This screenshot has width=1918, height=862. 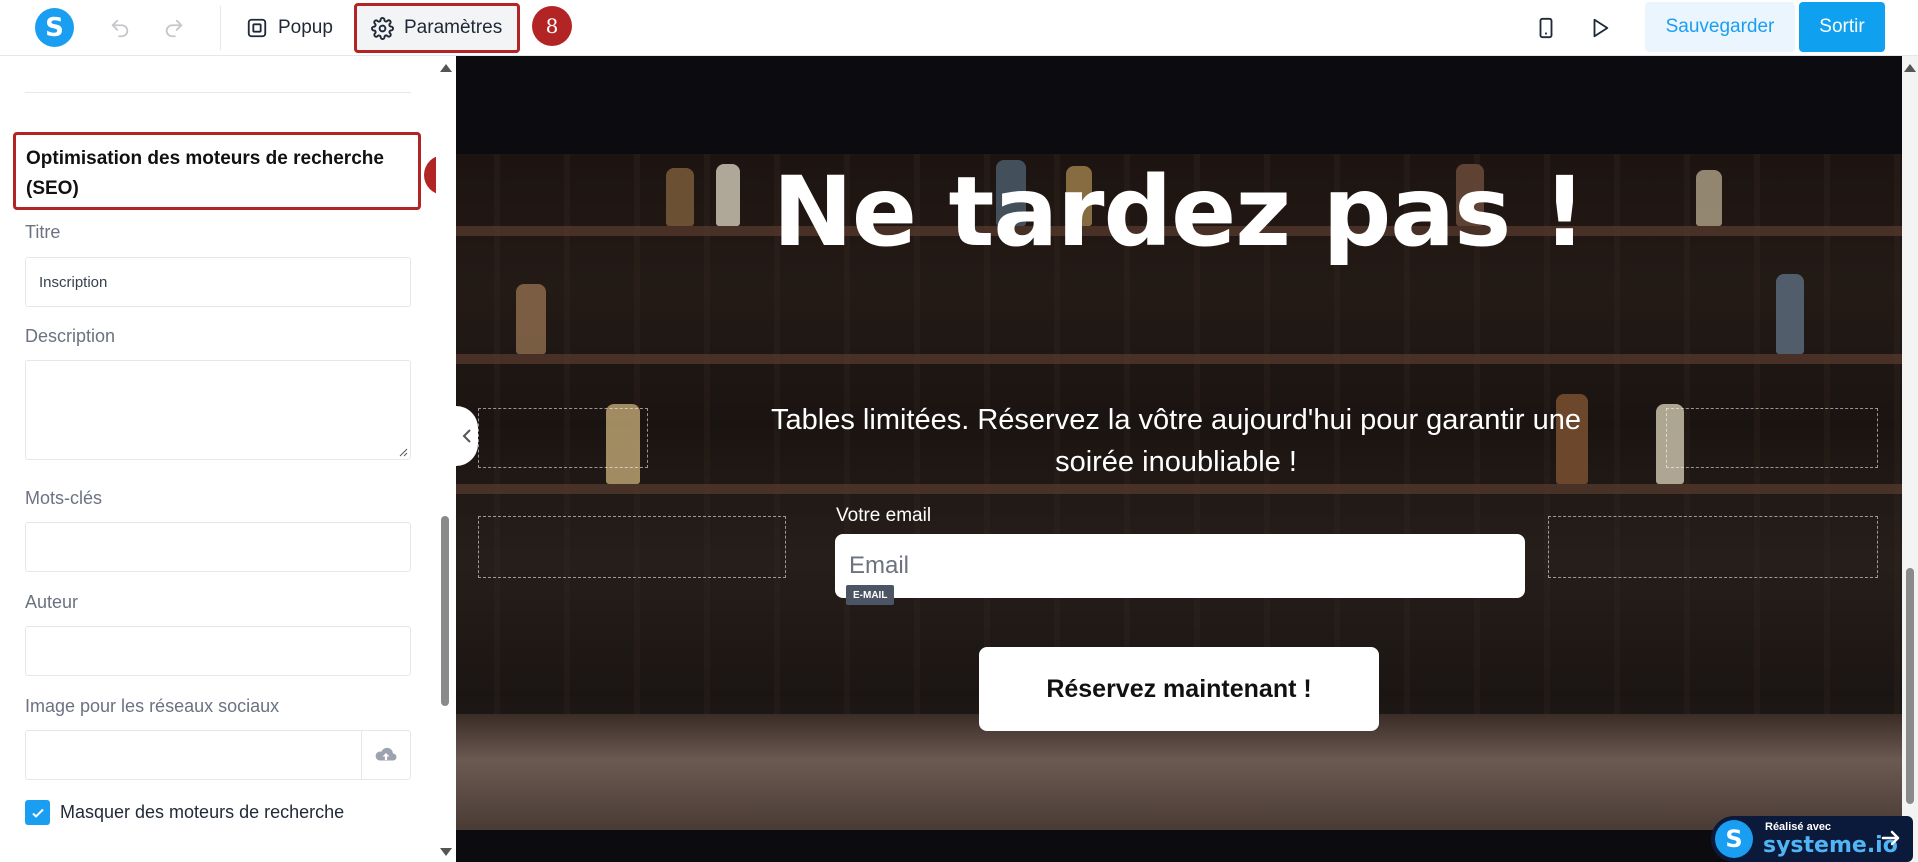 I want to click on title-value: Inscription, so click(x=73, y=282).